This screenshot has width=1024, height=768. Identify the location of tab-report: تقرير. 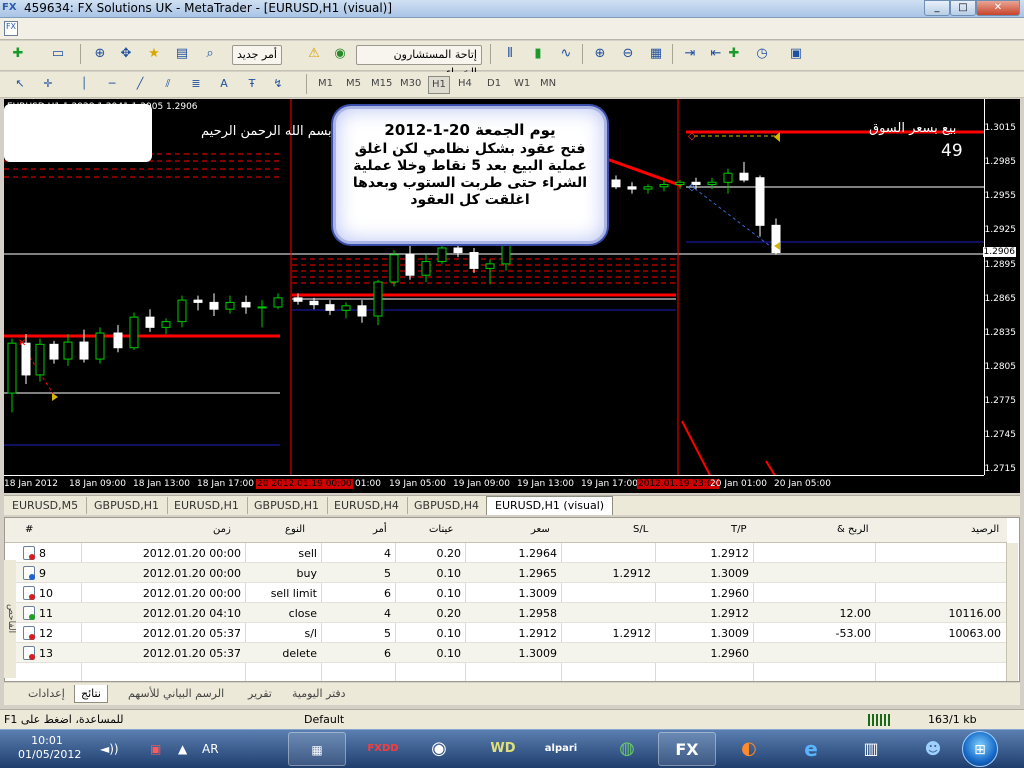
(260, 694).